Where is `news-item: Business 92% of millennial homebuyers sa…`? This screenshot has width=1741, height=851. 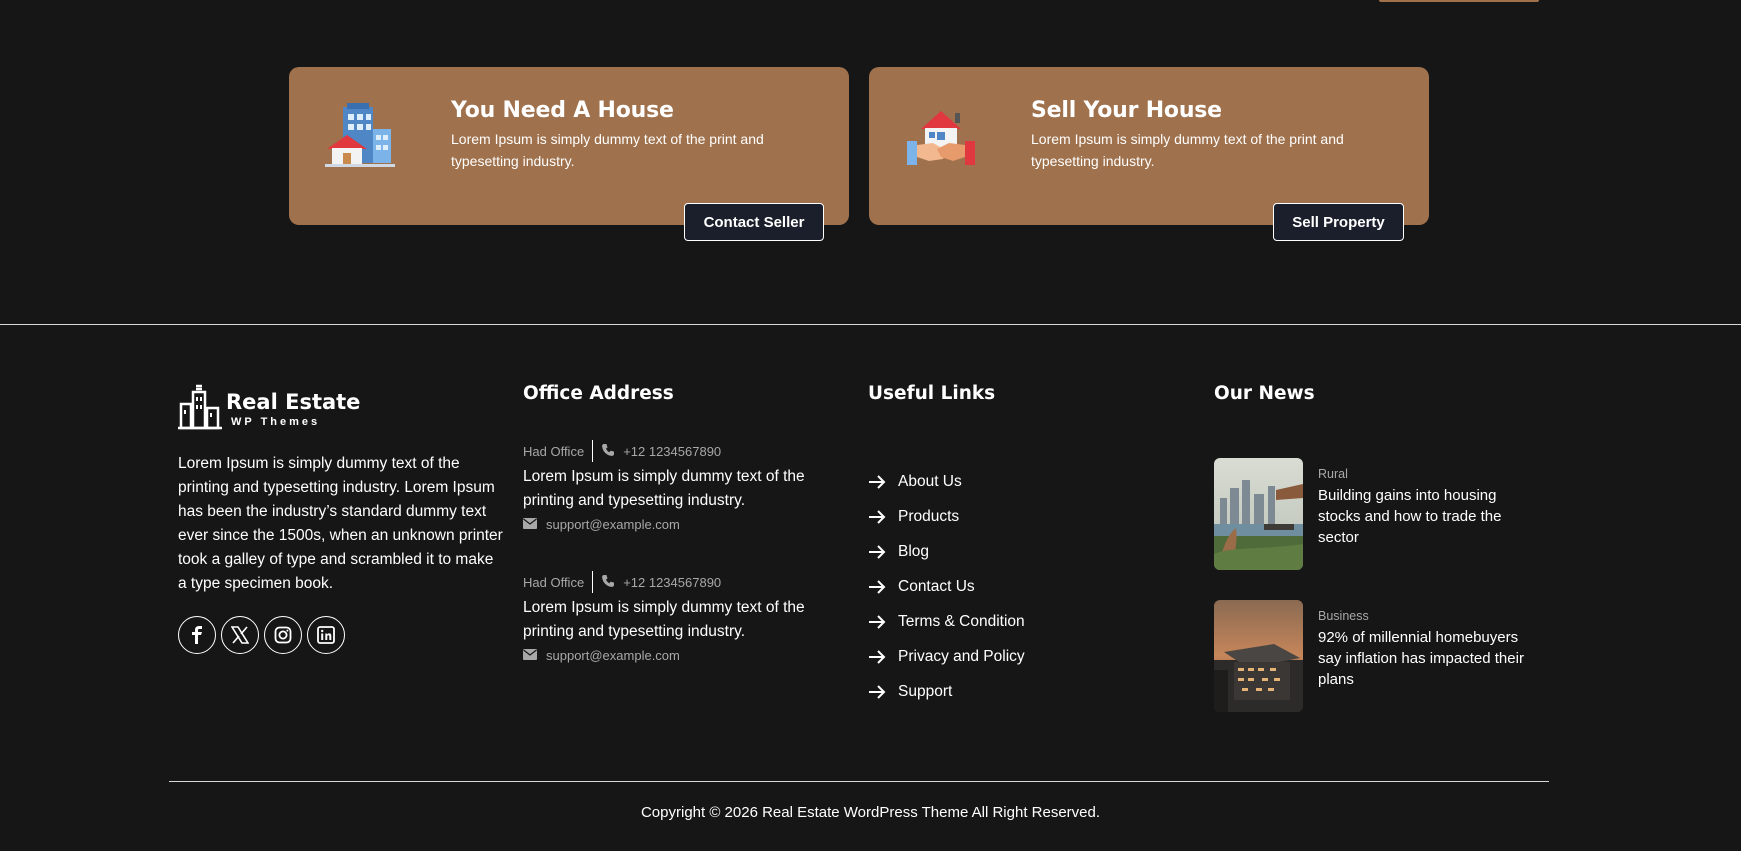 news-item: Business 92% of millennial homebuyers sa… is located at coordinates (1379, 656).